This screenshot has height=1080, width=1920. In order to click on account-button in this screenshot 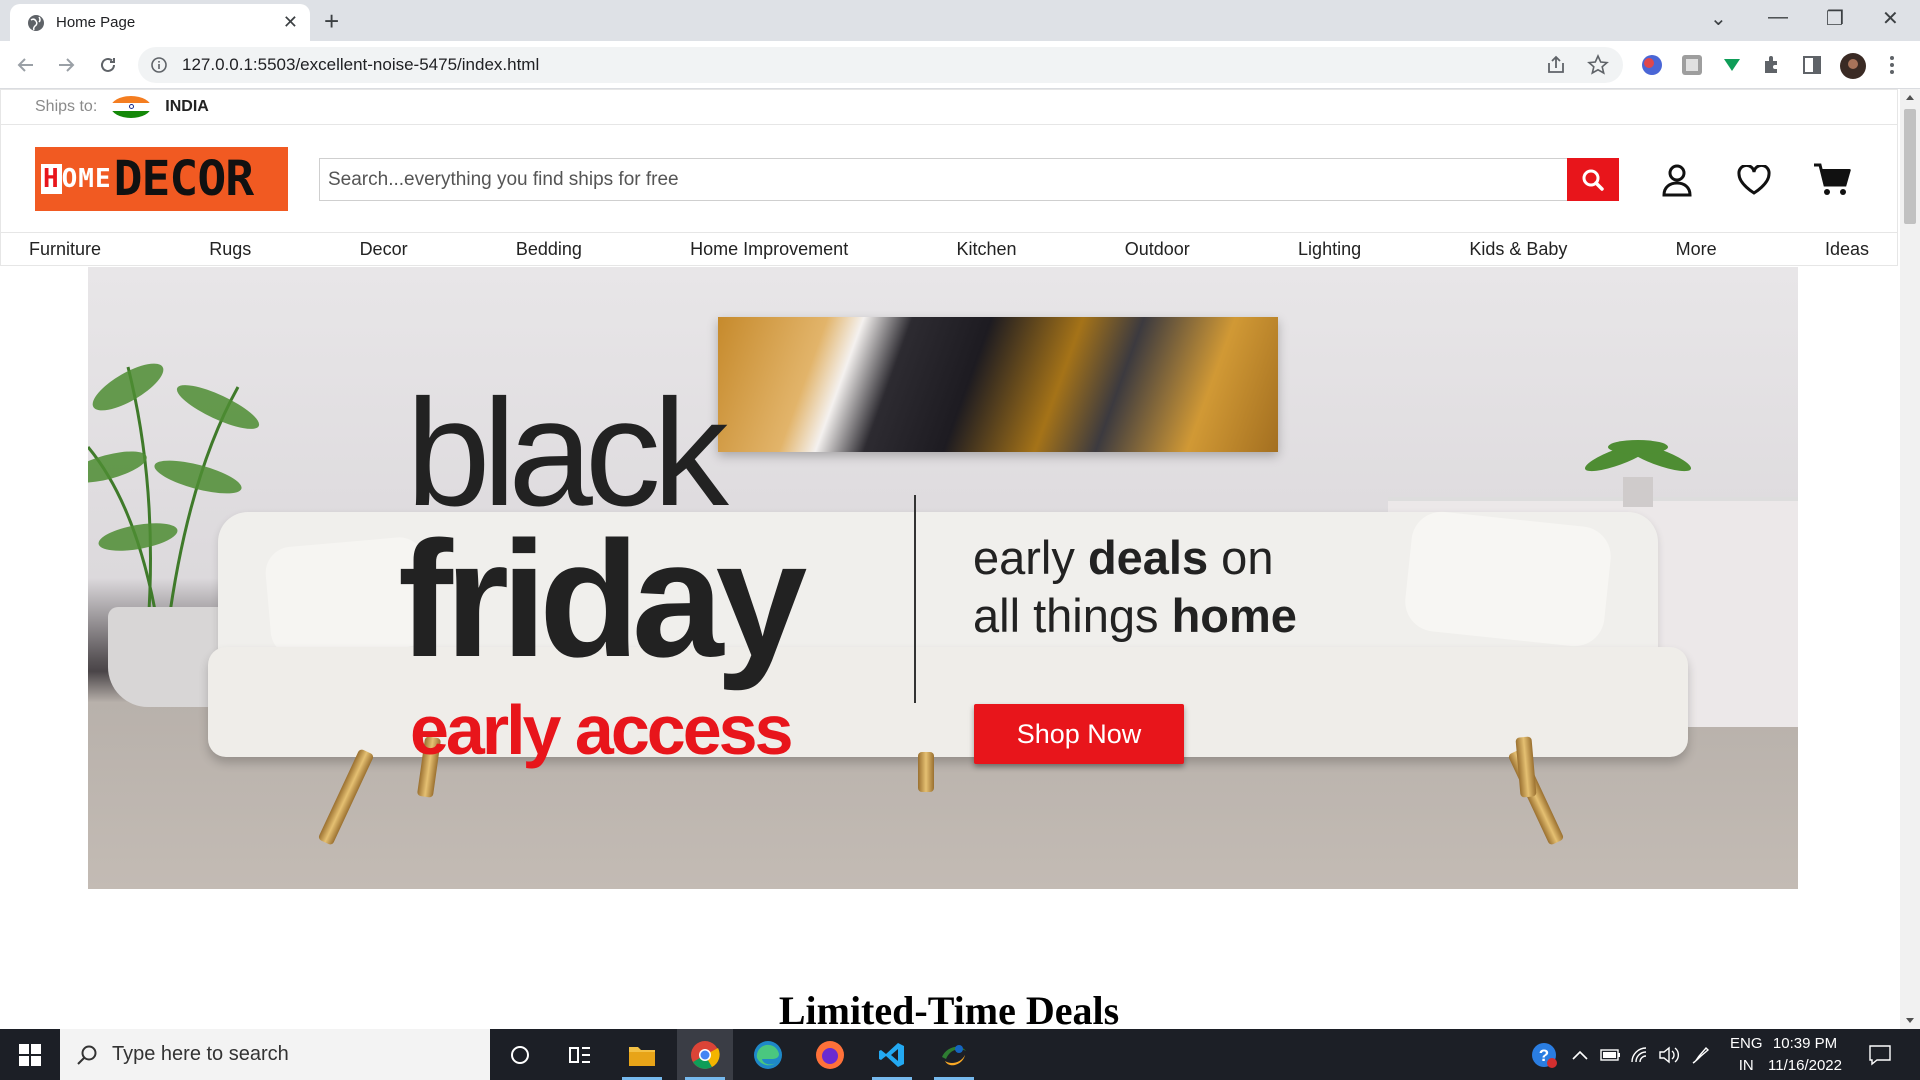, I will do `click(1677, 180)`.